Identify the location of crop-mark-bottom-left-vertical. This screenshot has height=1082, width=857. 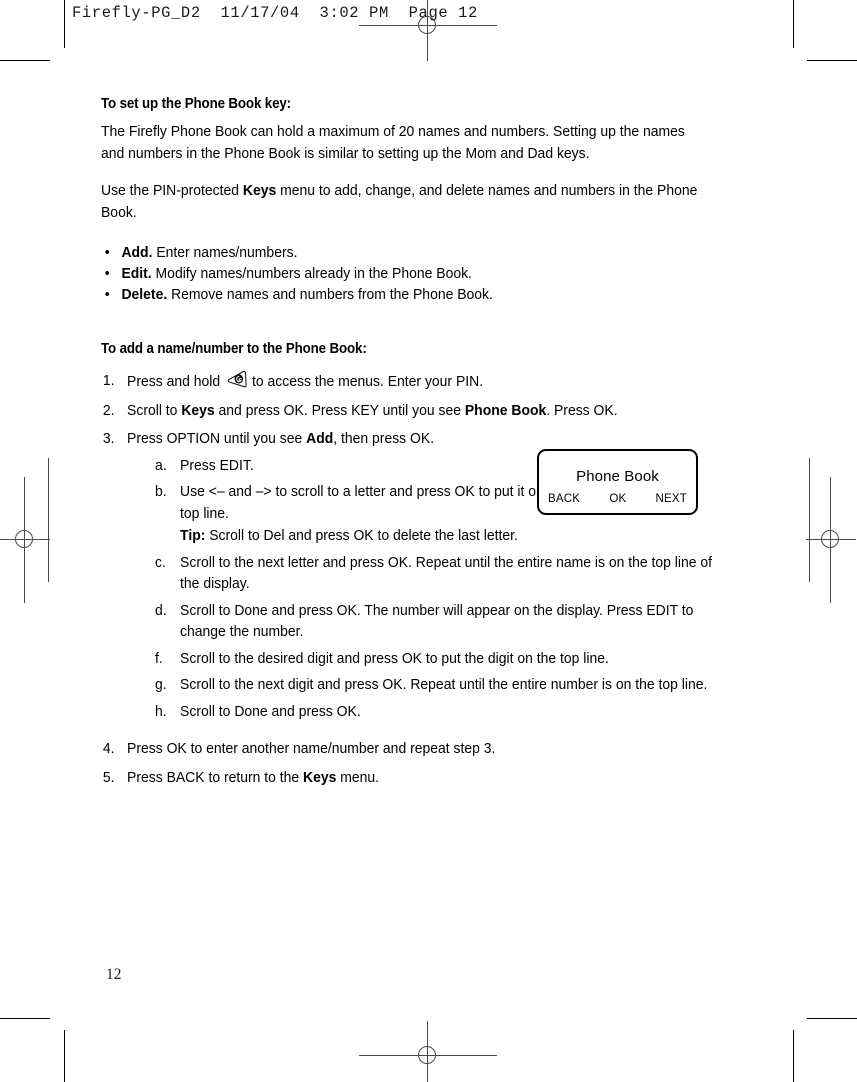
(64, 1056).